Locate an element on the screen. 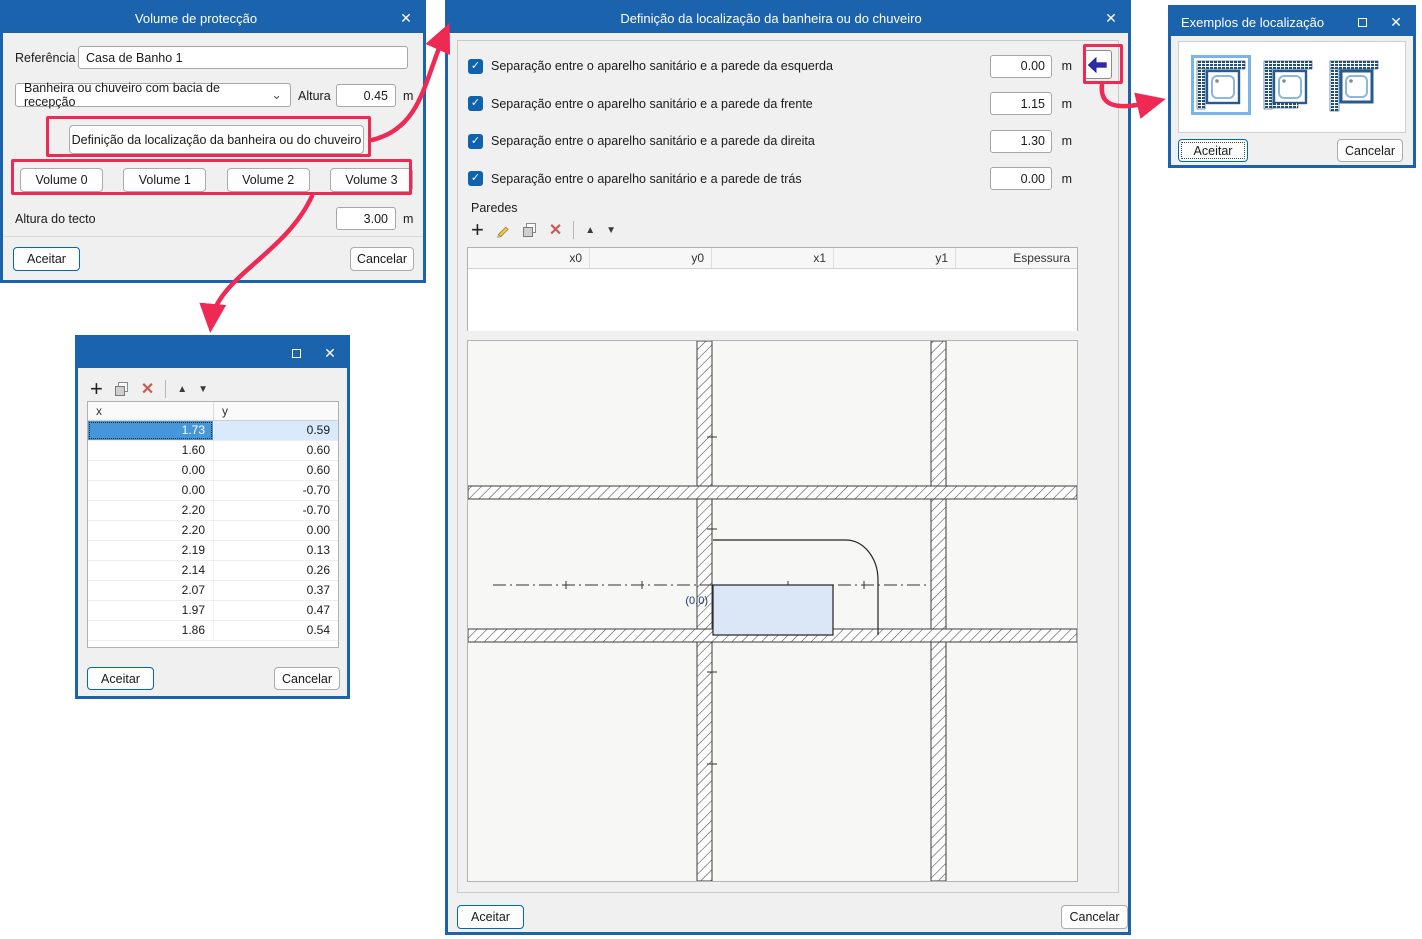 The width and height of the screenshot is (1422, 939). coords-column-header: y is located at coordinates (275, 411).